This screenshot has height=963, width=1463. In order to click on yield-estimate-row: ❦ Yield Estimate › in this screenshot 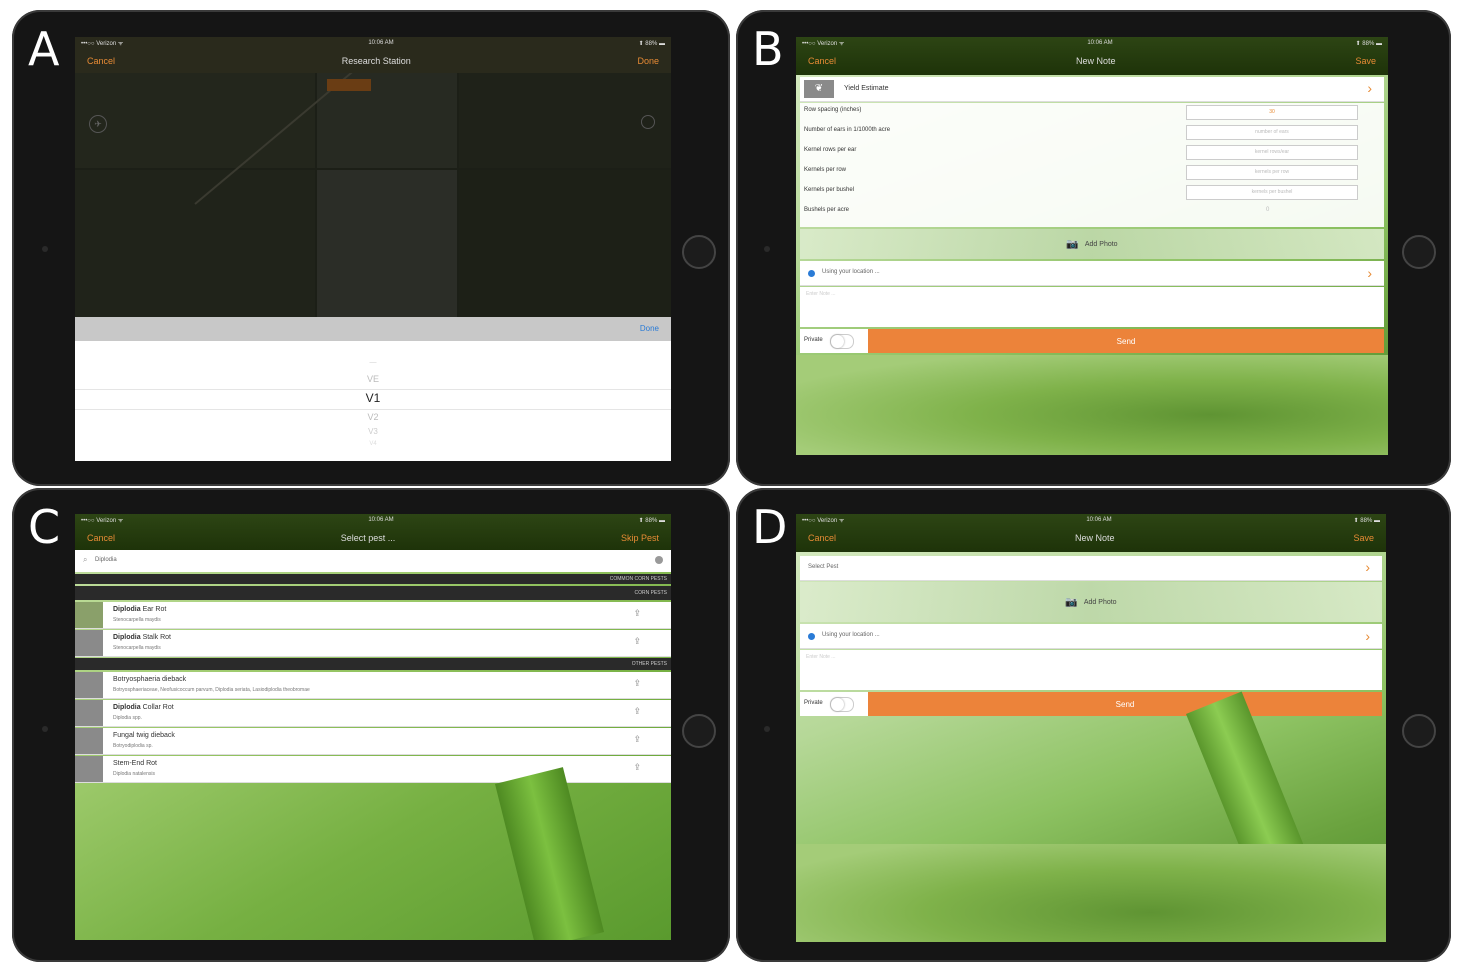, I will do `click(1092, 89)`.